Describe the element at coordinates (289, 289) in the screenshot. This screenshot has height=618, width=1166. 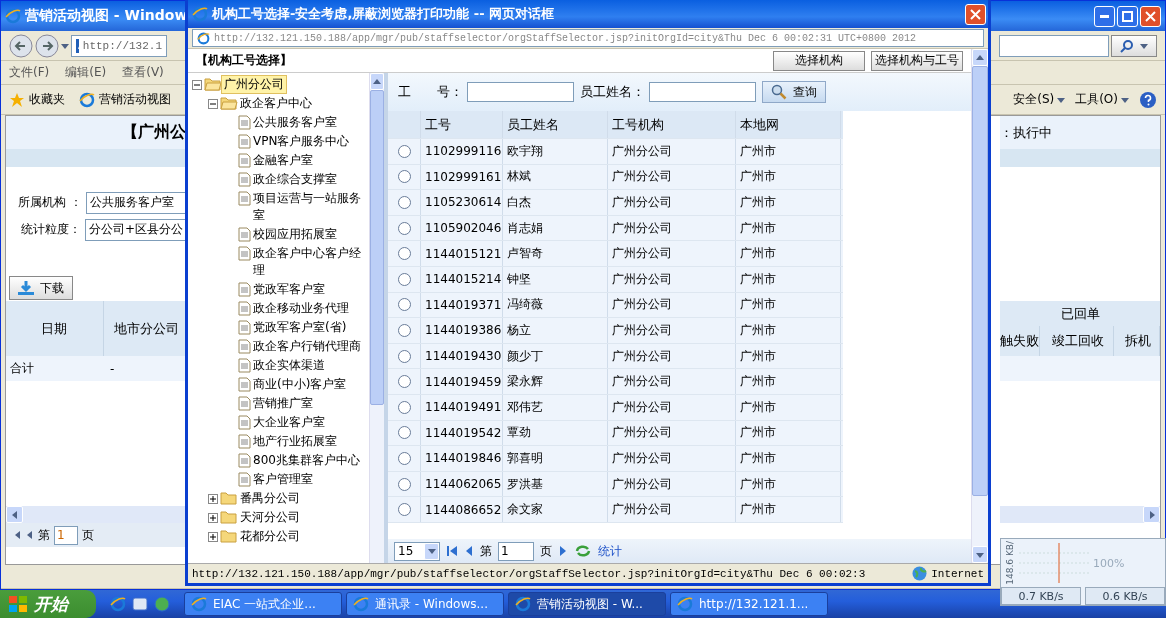
I see `tree-item: 党政军客户室` at that location.